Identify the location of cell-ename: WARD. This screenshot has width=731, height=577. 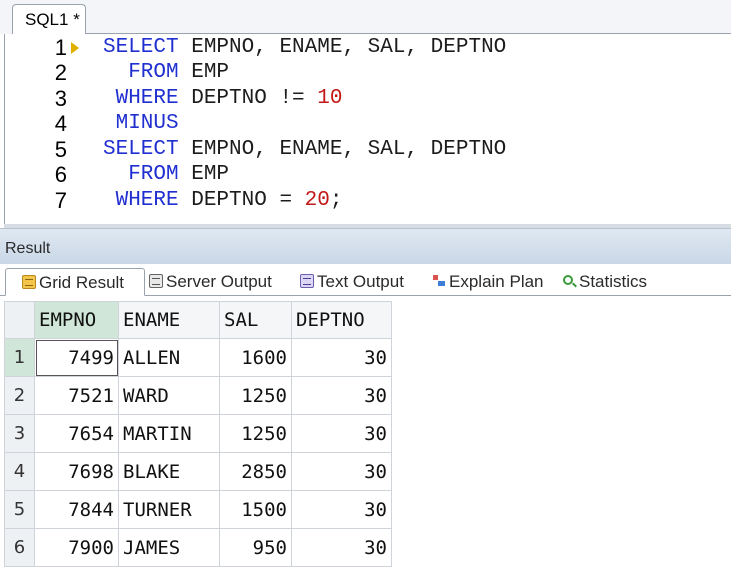
(169, 395).